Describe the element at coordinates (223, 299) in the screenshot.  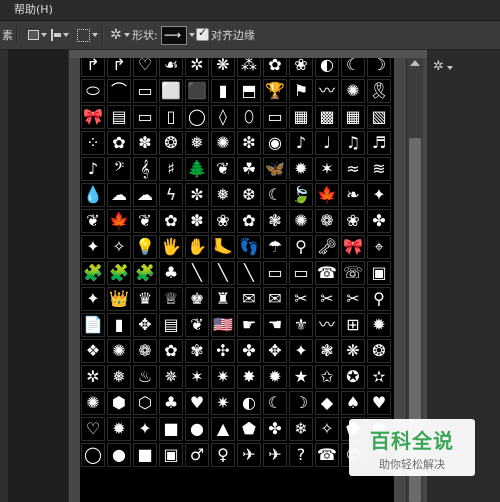
I see `shape-cell: ♜` at that location.